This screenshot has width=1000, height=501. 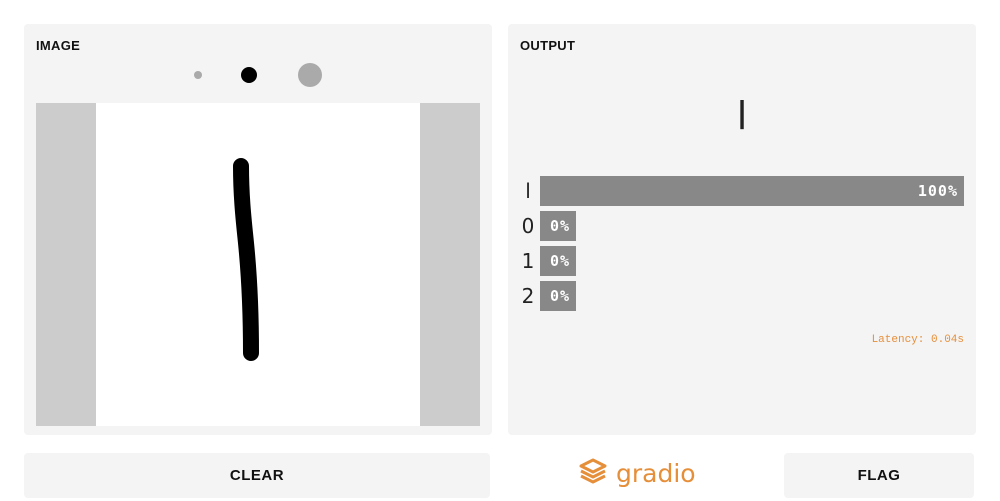 What do you see at coordinates (742, 116) in the screenshot?
I see `predicted-label: l` at bounding box center [742, 116].